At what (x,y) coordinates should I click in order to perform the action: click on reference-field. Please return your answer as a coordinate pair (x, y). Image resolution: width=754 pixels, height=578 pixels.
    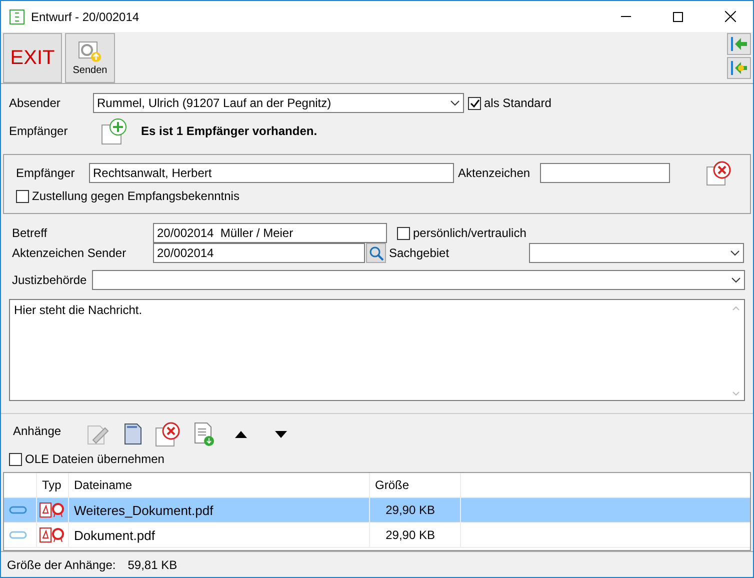
    Looking at the image, I should click on (605, 173).